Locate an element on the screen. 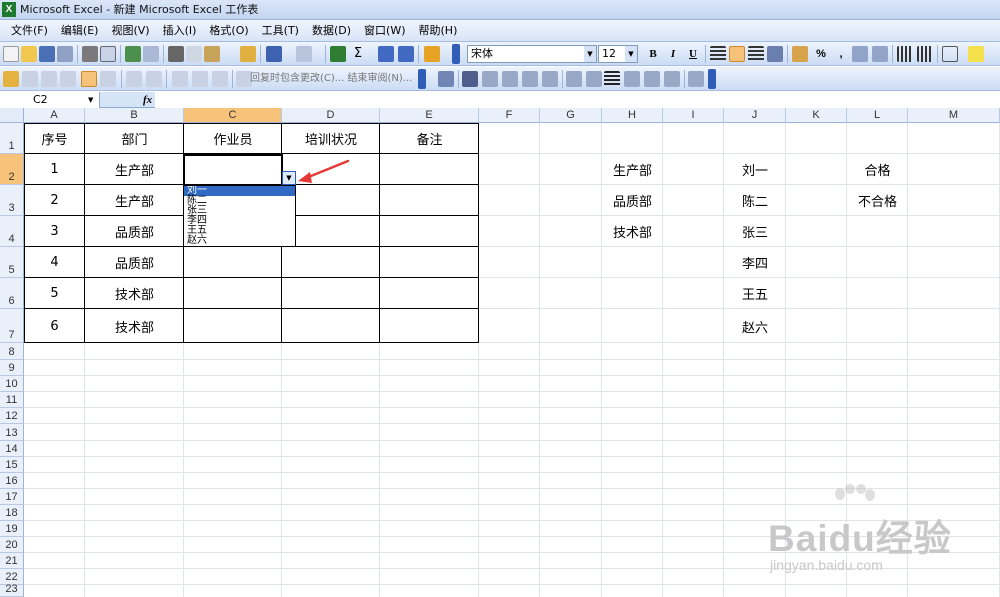  worker-list-cell: 陈二 is located at coordinates (755, 200).